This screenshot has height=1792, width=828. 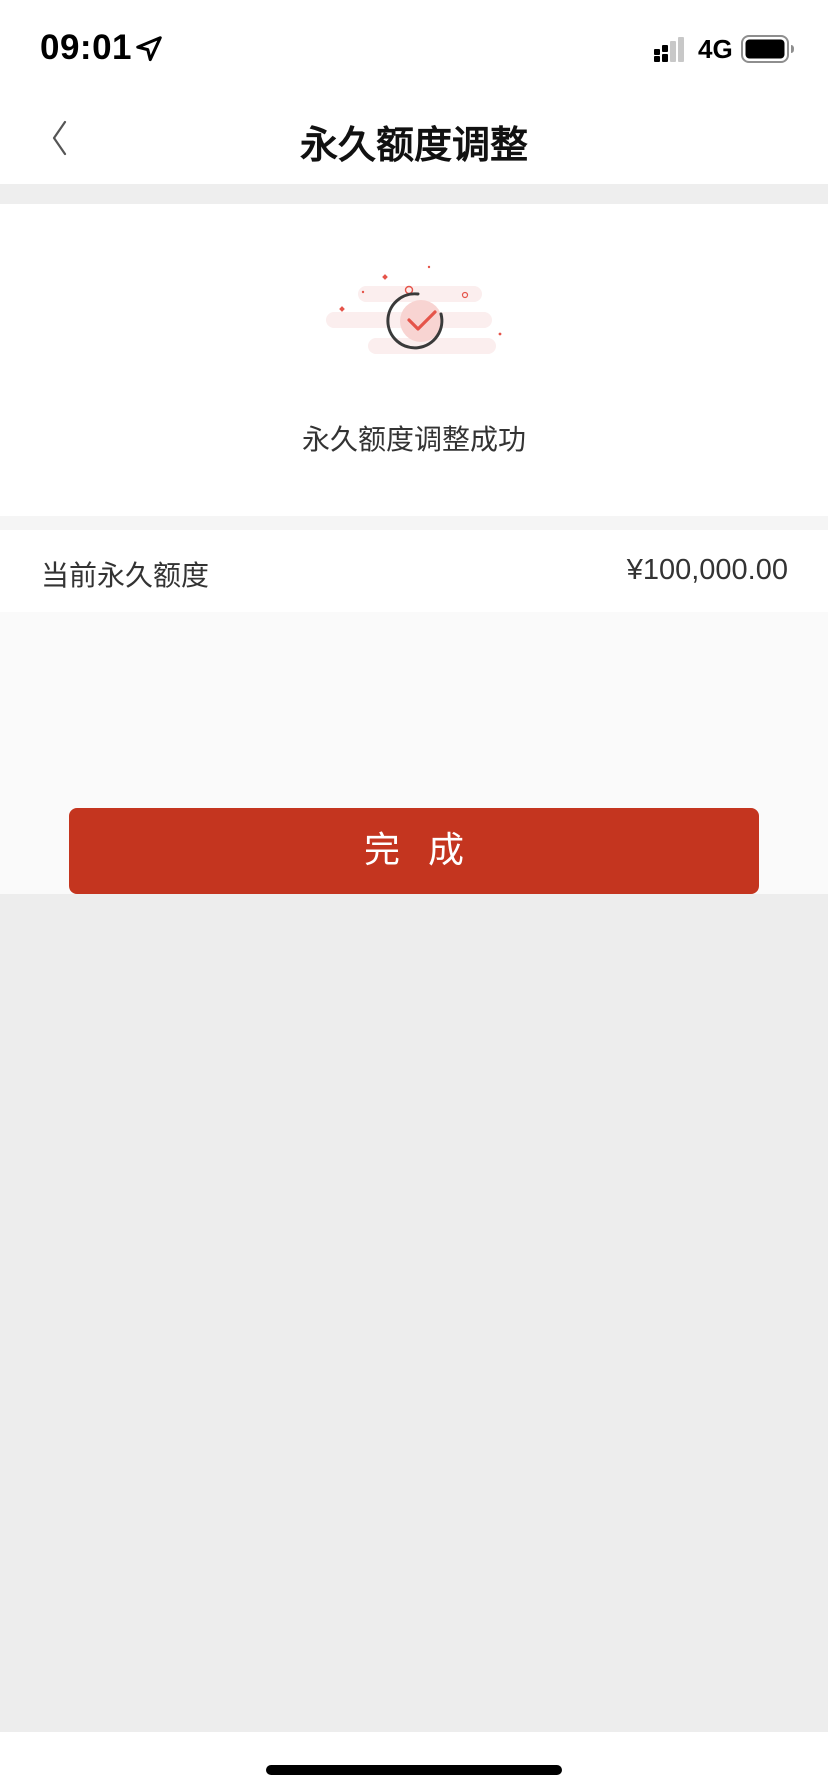 I want to click on done-button: 完成, so click(x=414, y=851).